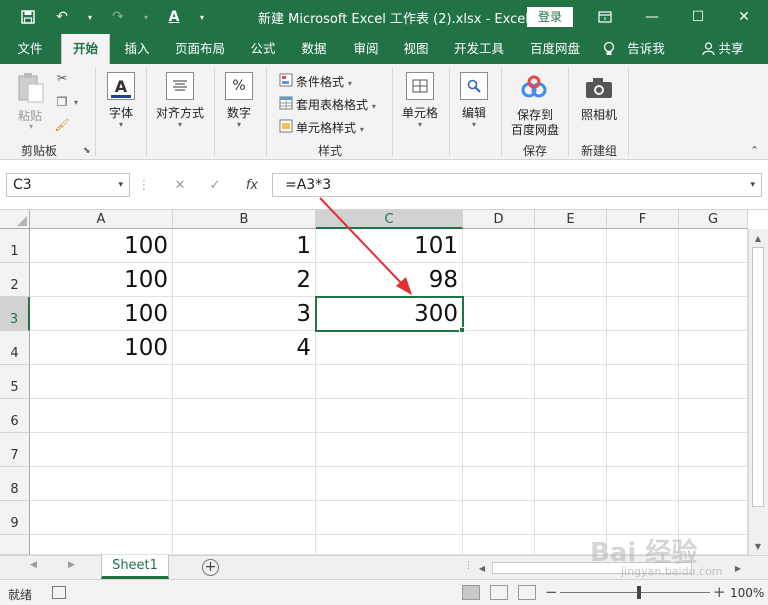 This screenshot has width=768, height=605. What do you see at coordinates (15, 450) in the screenshot?
I see `row-header-7: 7` at bounding box center [15, 450].